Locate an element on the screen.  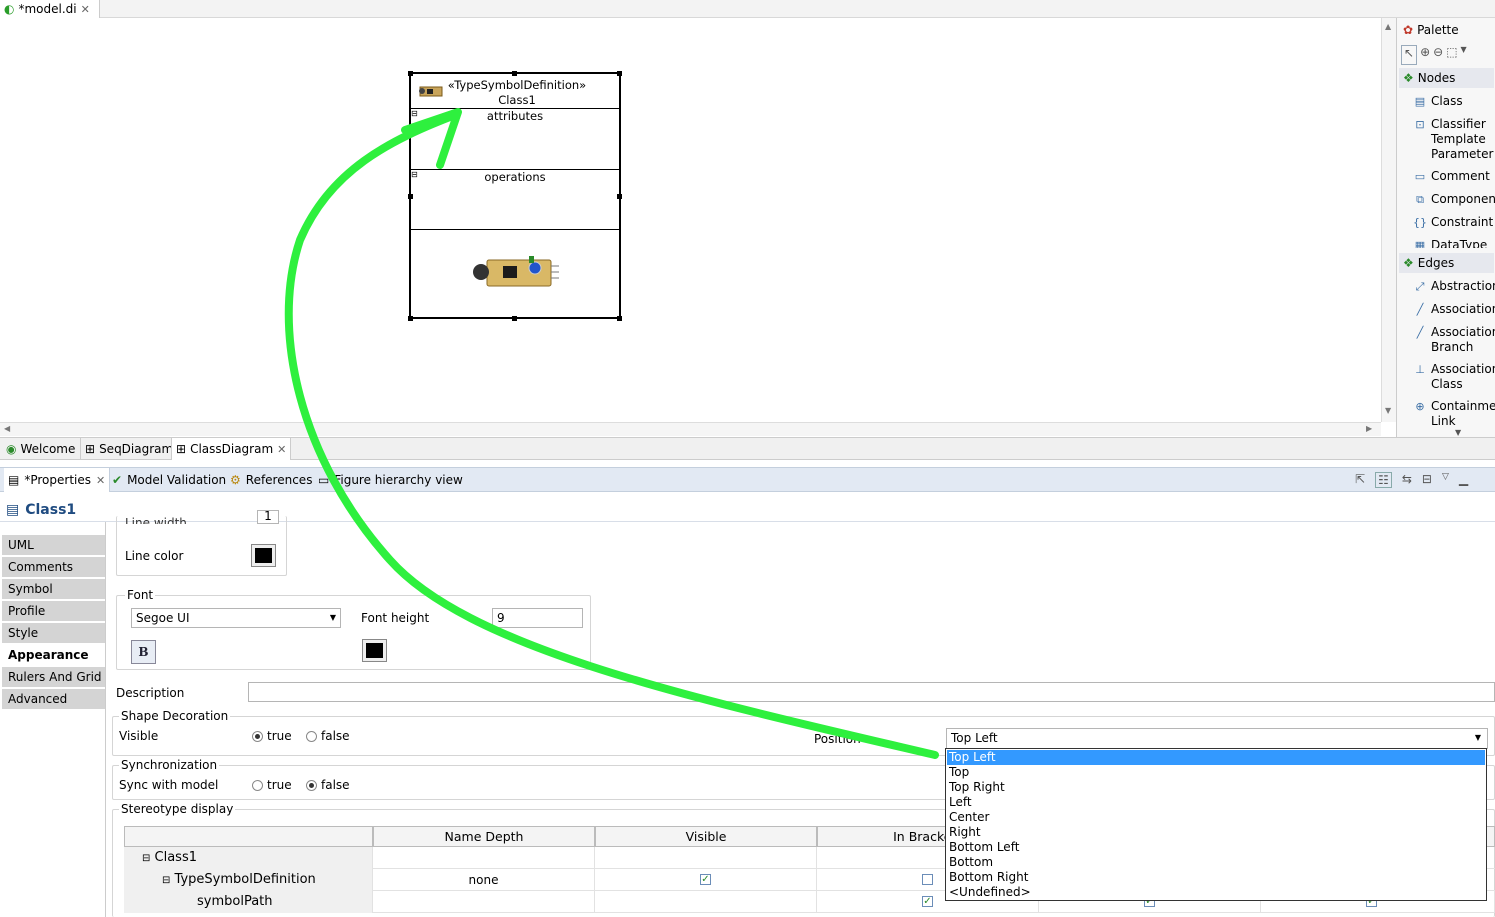
scroll-left-icon: ◀ is located at coordinates (7, 428).